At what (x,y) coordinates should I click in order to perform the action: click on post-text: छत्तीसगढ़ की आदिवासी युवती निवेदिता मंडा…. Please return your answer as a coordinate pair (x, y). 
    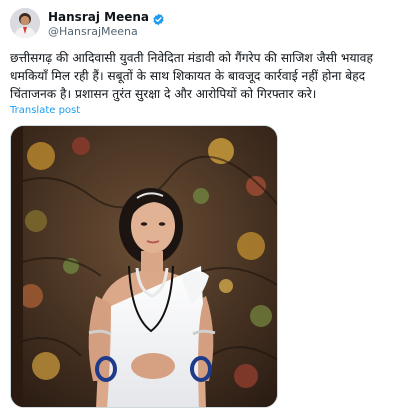
    Looking at the image, I should click on (191, 76).